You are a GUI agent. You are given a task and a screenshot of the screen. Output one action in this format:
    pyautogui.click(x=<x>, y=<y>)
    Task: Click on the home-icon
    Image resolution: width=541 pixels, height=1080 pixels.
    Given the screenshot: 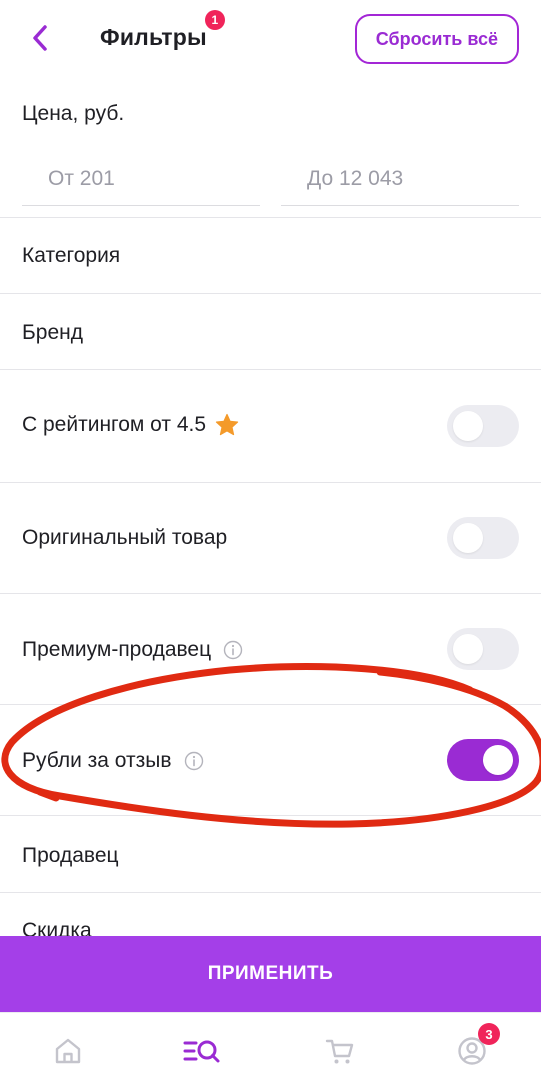 What is the action you would take?
    pyautogui.click(x=68, y=1051)
    